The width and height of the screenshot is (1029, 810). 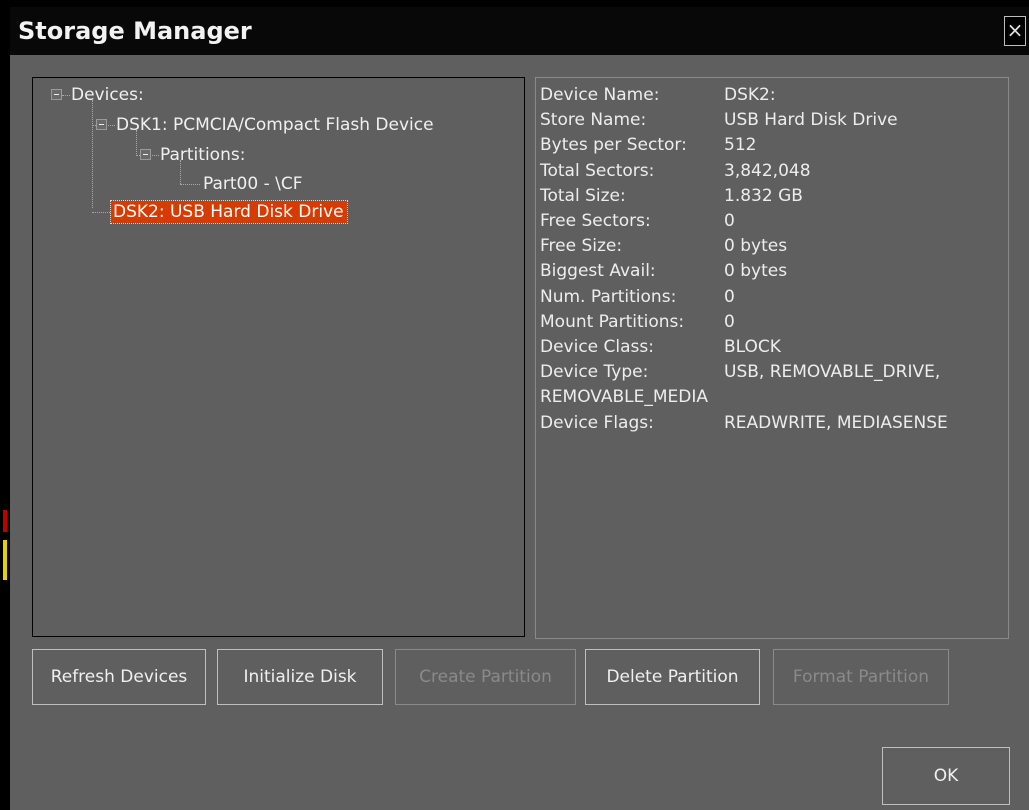 I want to click on detail-row: Device Class: BLOCK, so click(x=660, y=347).